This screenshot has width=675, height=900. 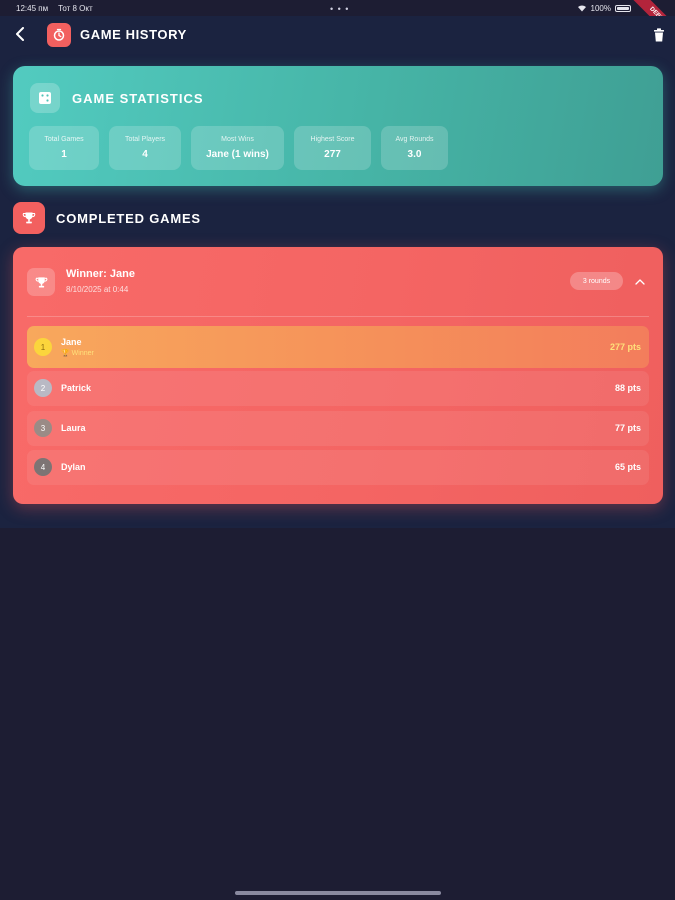 What do you see at coordinates (337, 35) in the screenshot?
I see `app-bar: GAME HISTORY` at bounding box center [337, 35].